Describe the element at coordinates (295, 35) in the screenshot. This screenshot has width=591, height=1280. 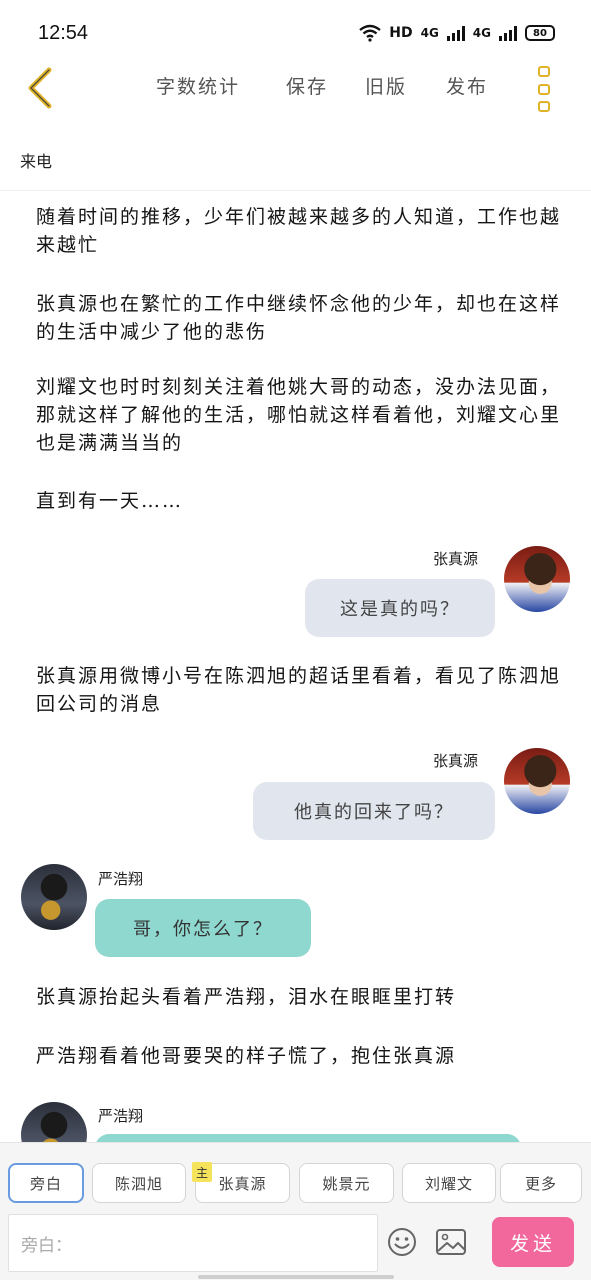
I see `status-bar: 12:54 HD 4G 4G 80` at that location.